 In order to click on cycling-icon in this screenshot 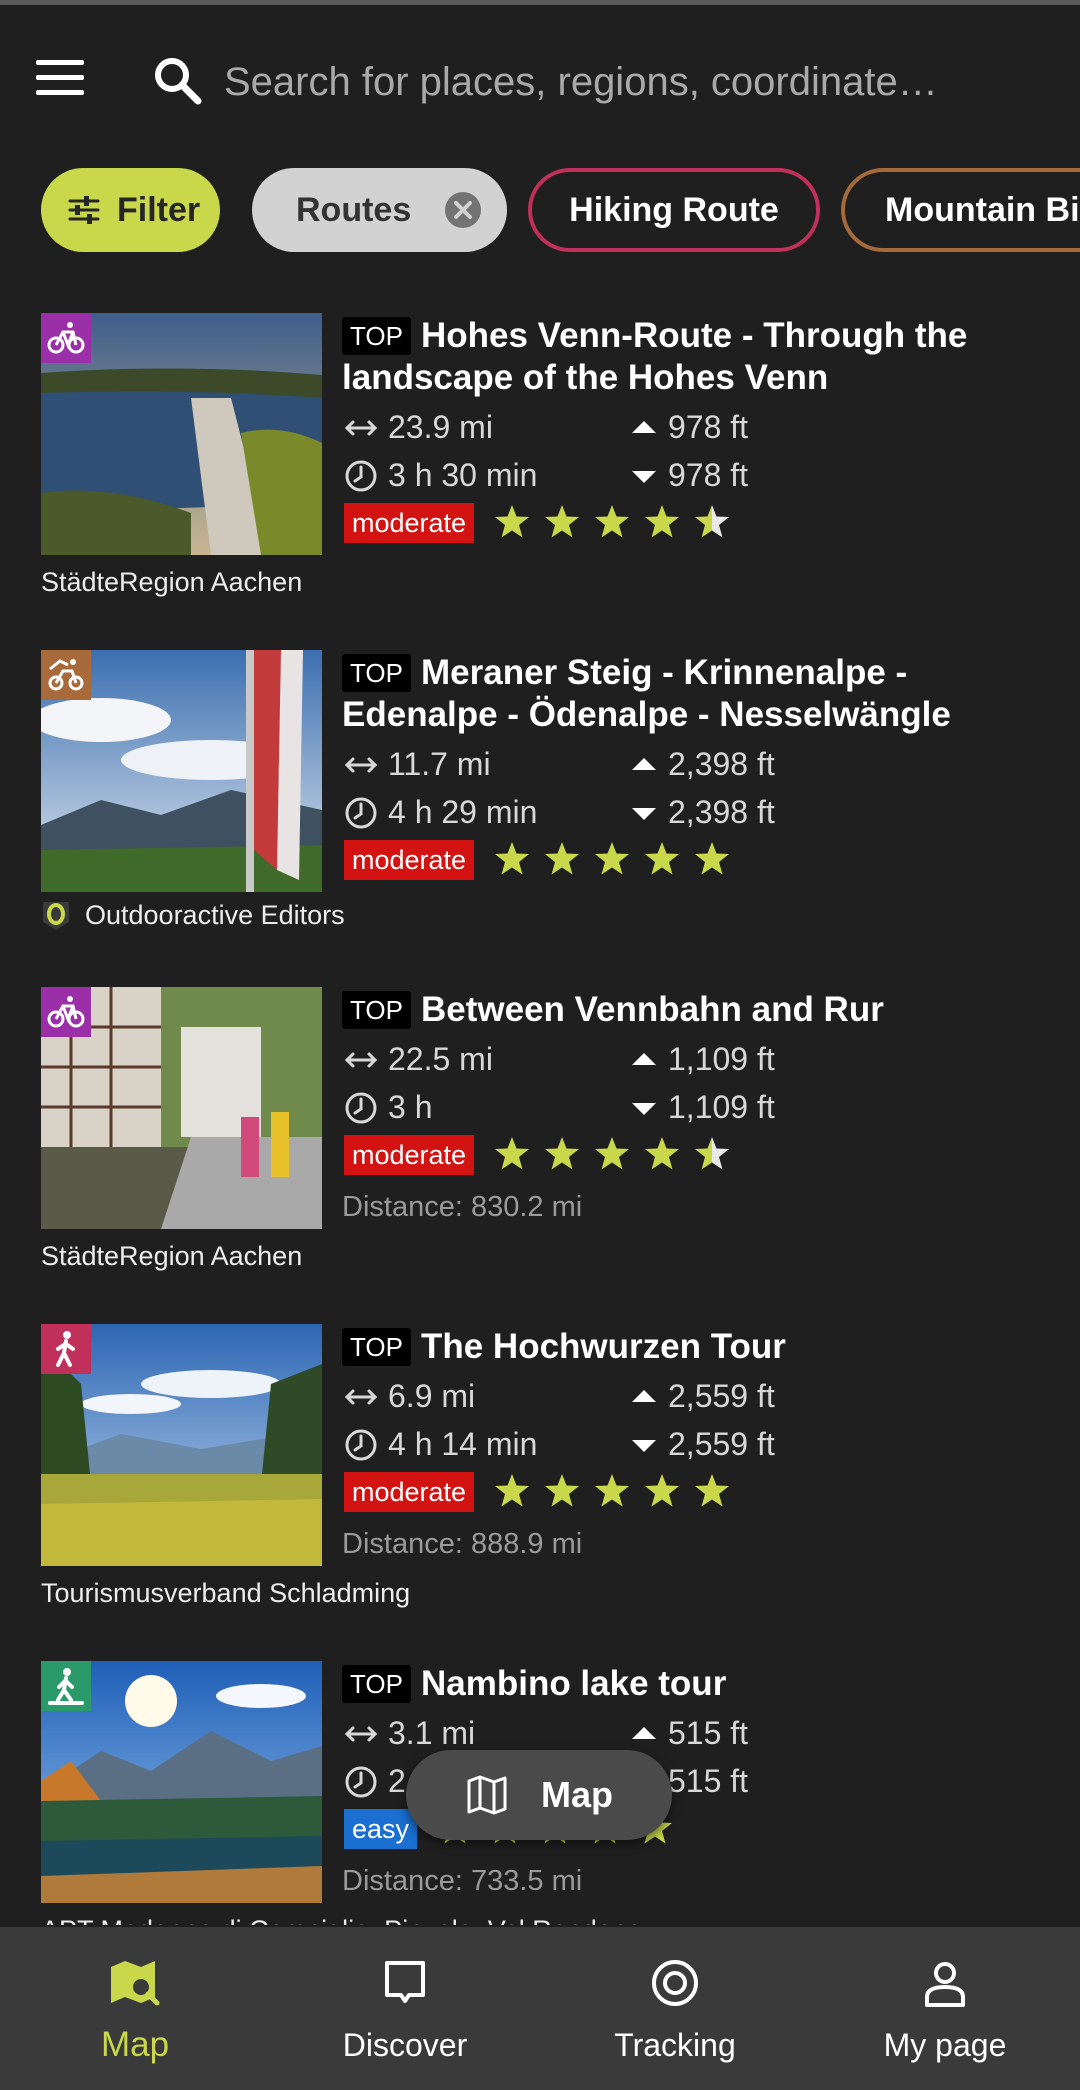, I will do `click(66, 338)`.